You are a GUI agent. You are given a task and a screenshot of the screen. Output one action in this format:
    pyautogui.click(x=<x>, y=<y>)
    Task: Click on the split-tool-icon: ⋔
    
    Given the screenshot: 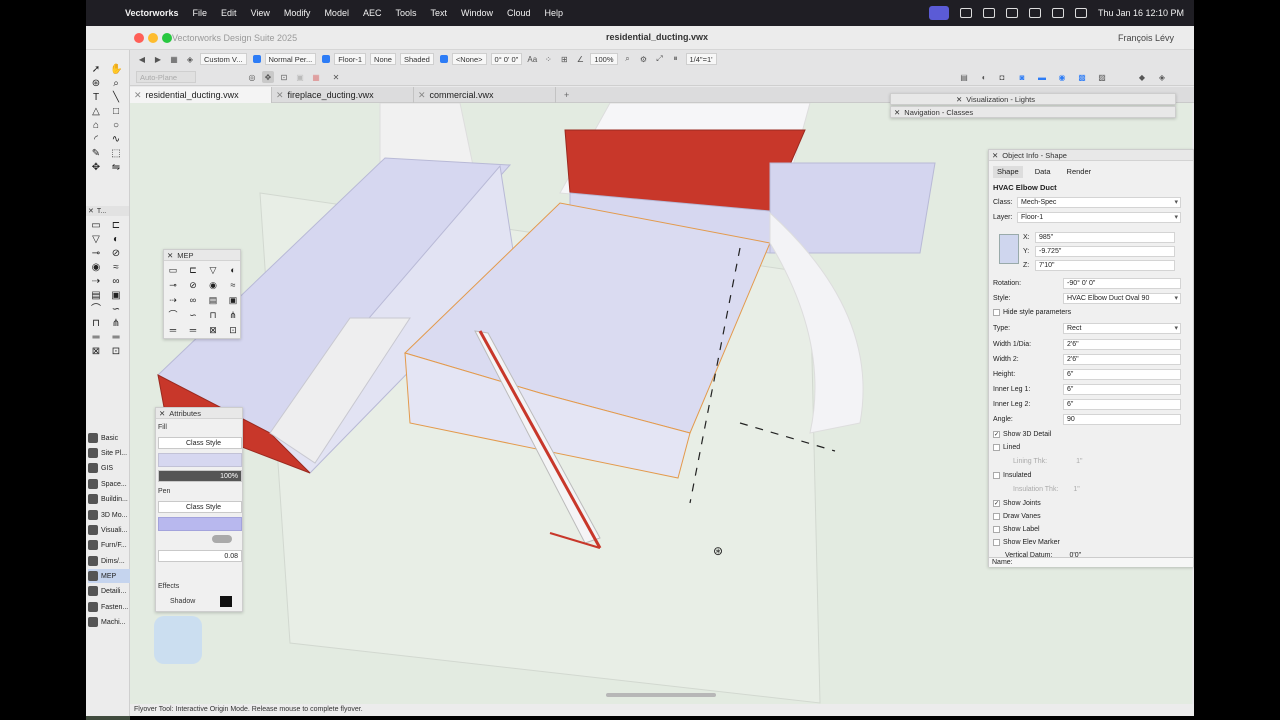 What is the action you would take?
    pyautogui.click(x=116, y=324)
    